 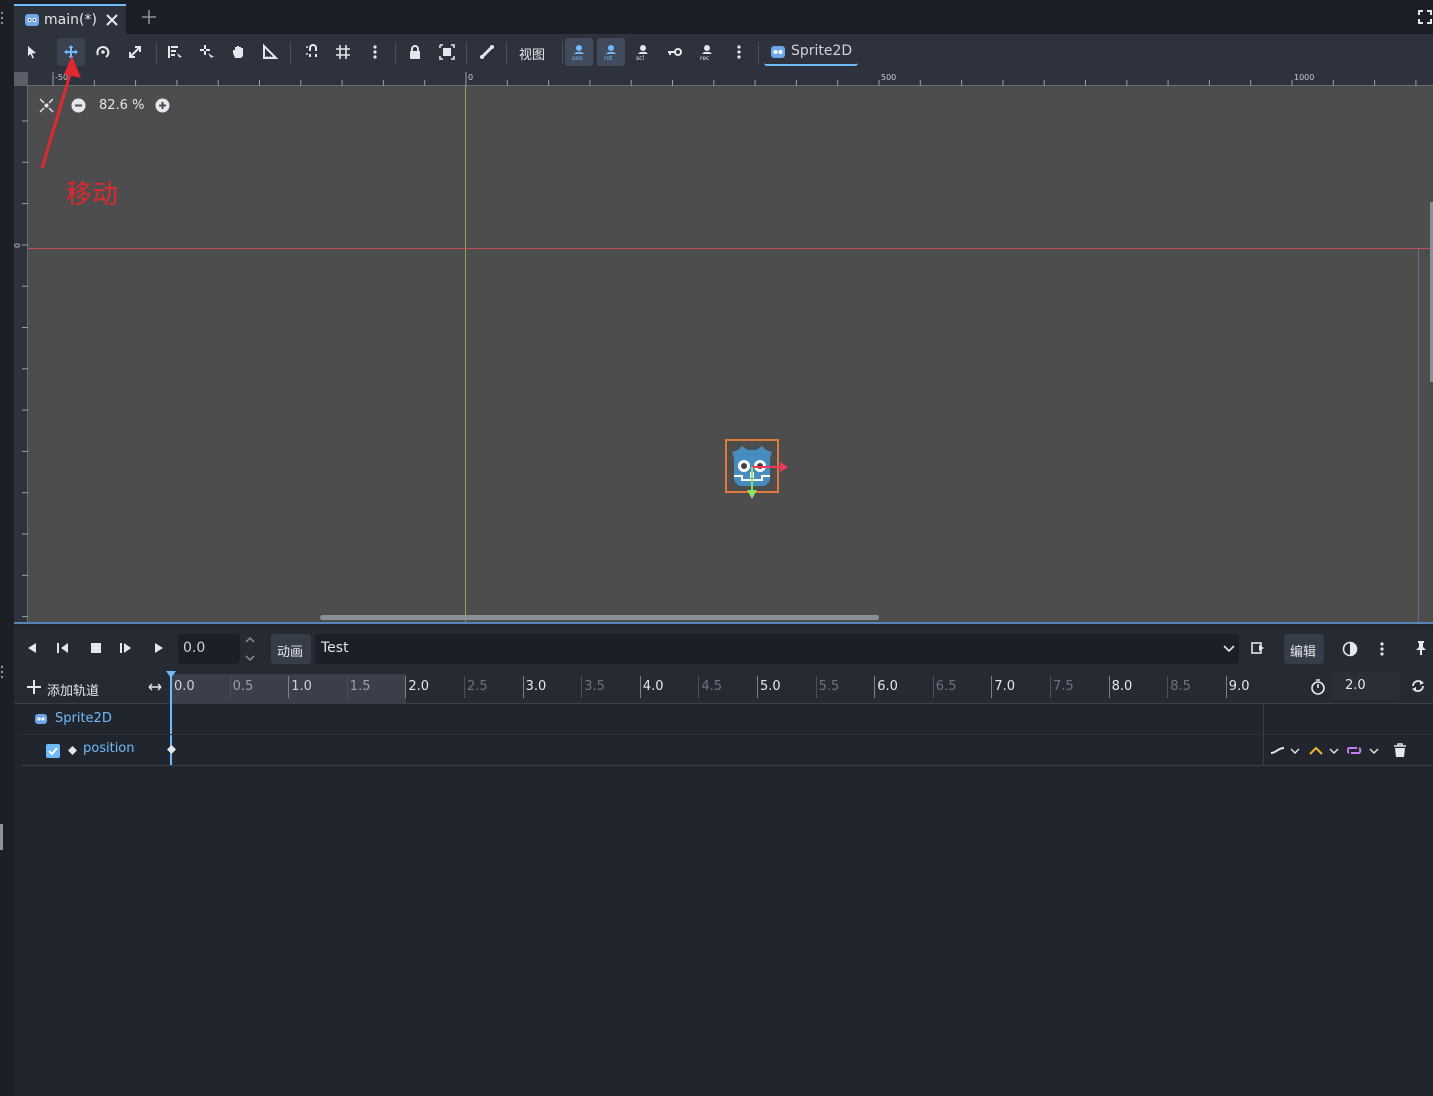 I want to click on time-tick-label: 0.5, so click(x=243, y=686).